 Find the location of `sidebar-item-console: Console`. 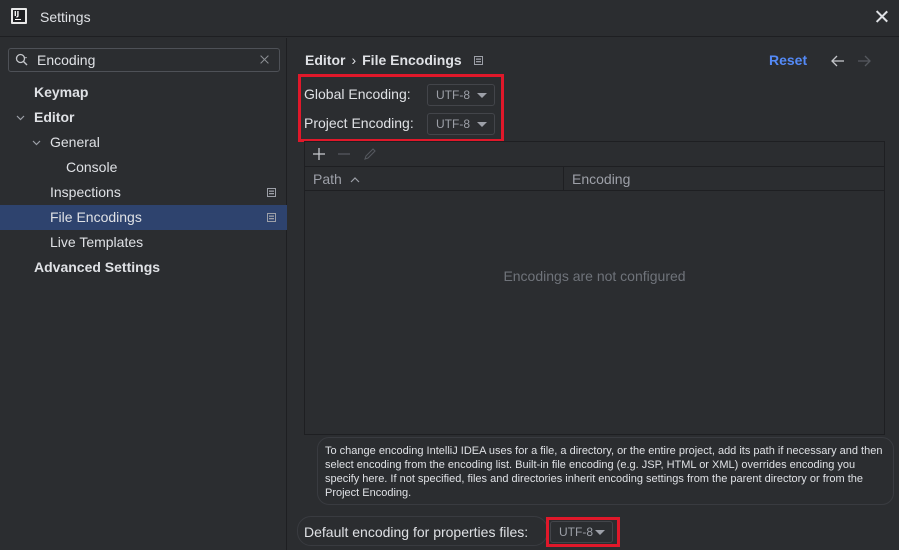

sidebar-item-console: Console is located at coordinates (143, 167).